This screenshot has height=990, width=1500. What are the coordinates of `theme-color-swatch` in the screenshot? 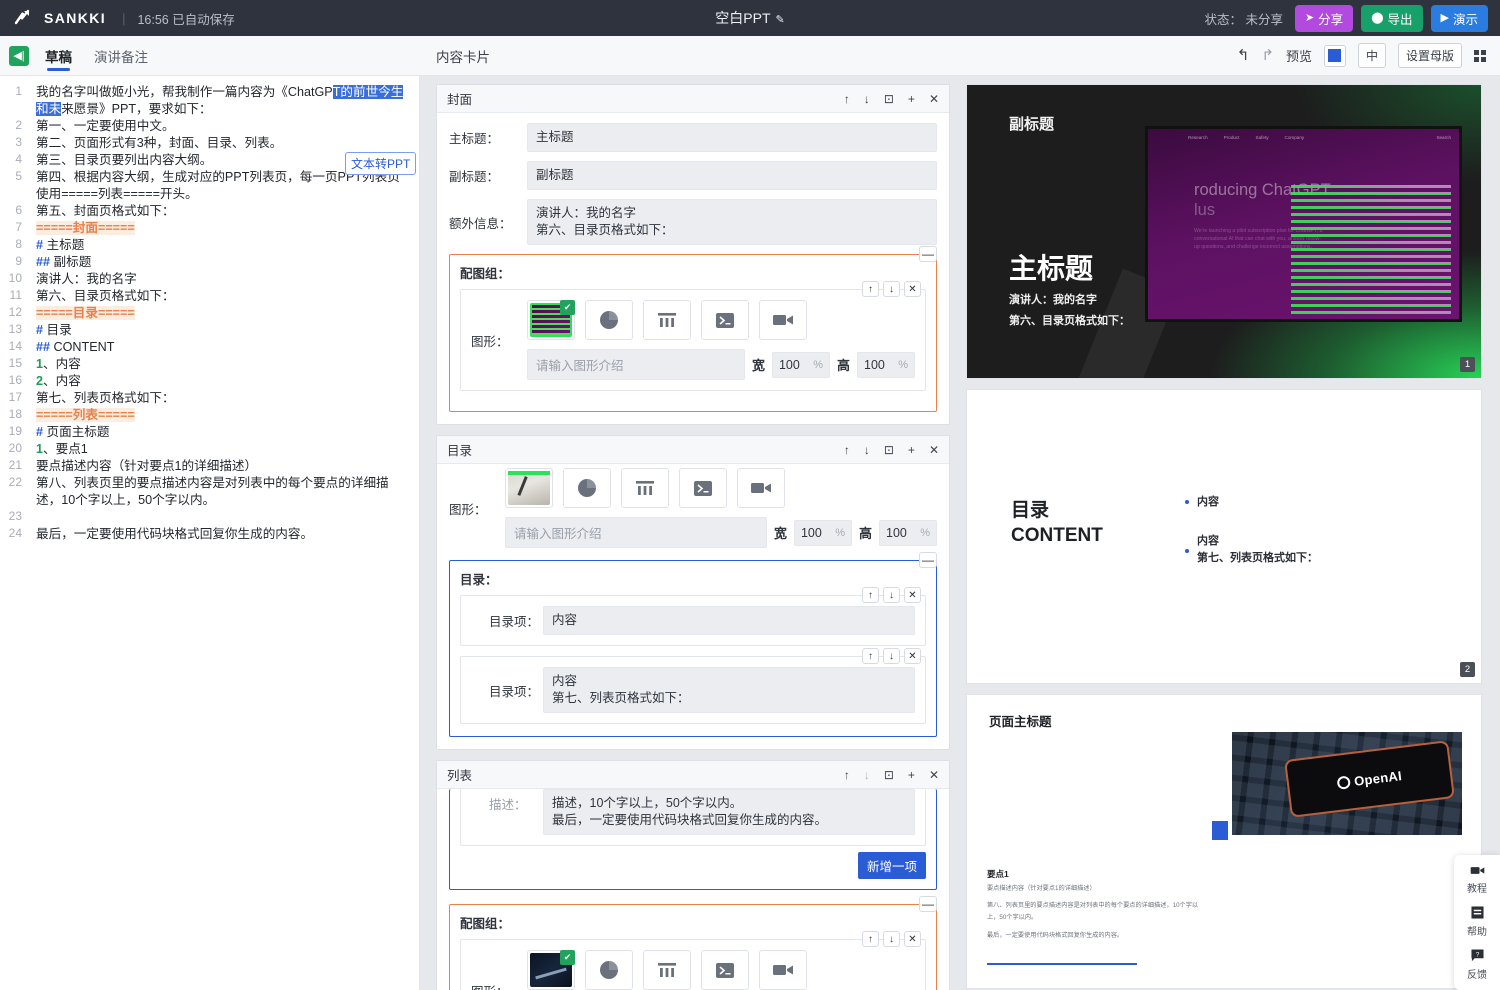 It's located at (1334, 55).